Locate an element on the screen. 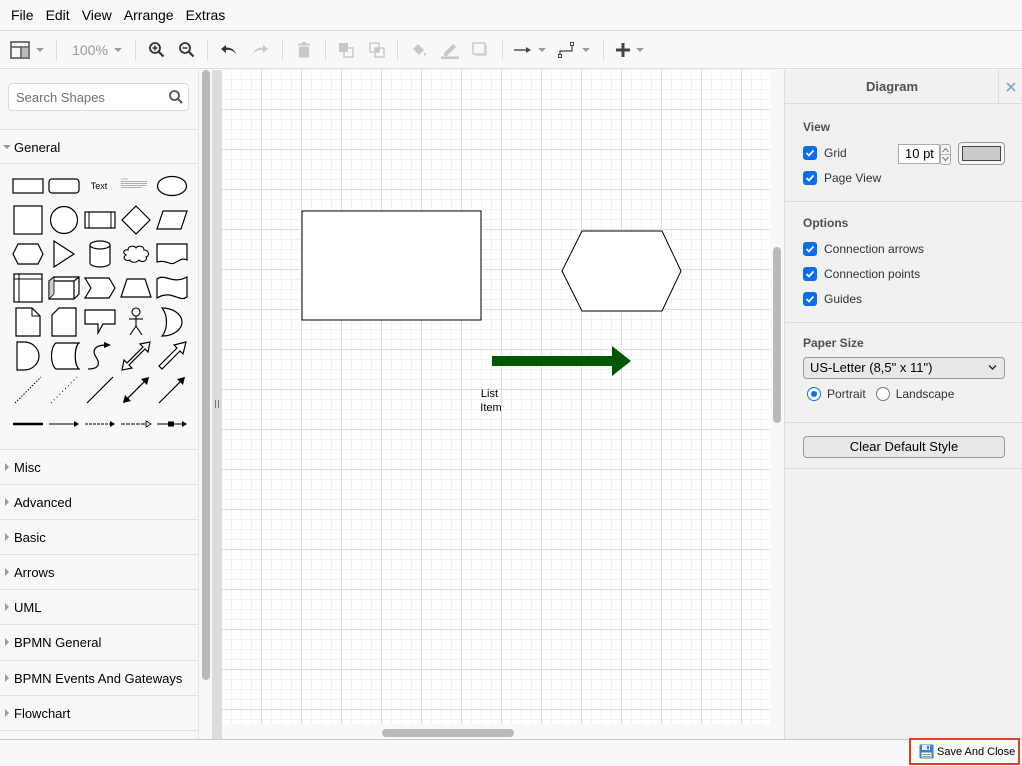 This screenshot has height=766, width=1022. zoom-out-button is located at coordinates (187, 50).